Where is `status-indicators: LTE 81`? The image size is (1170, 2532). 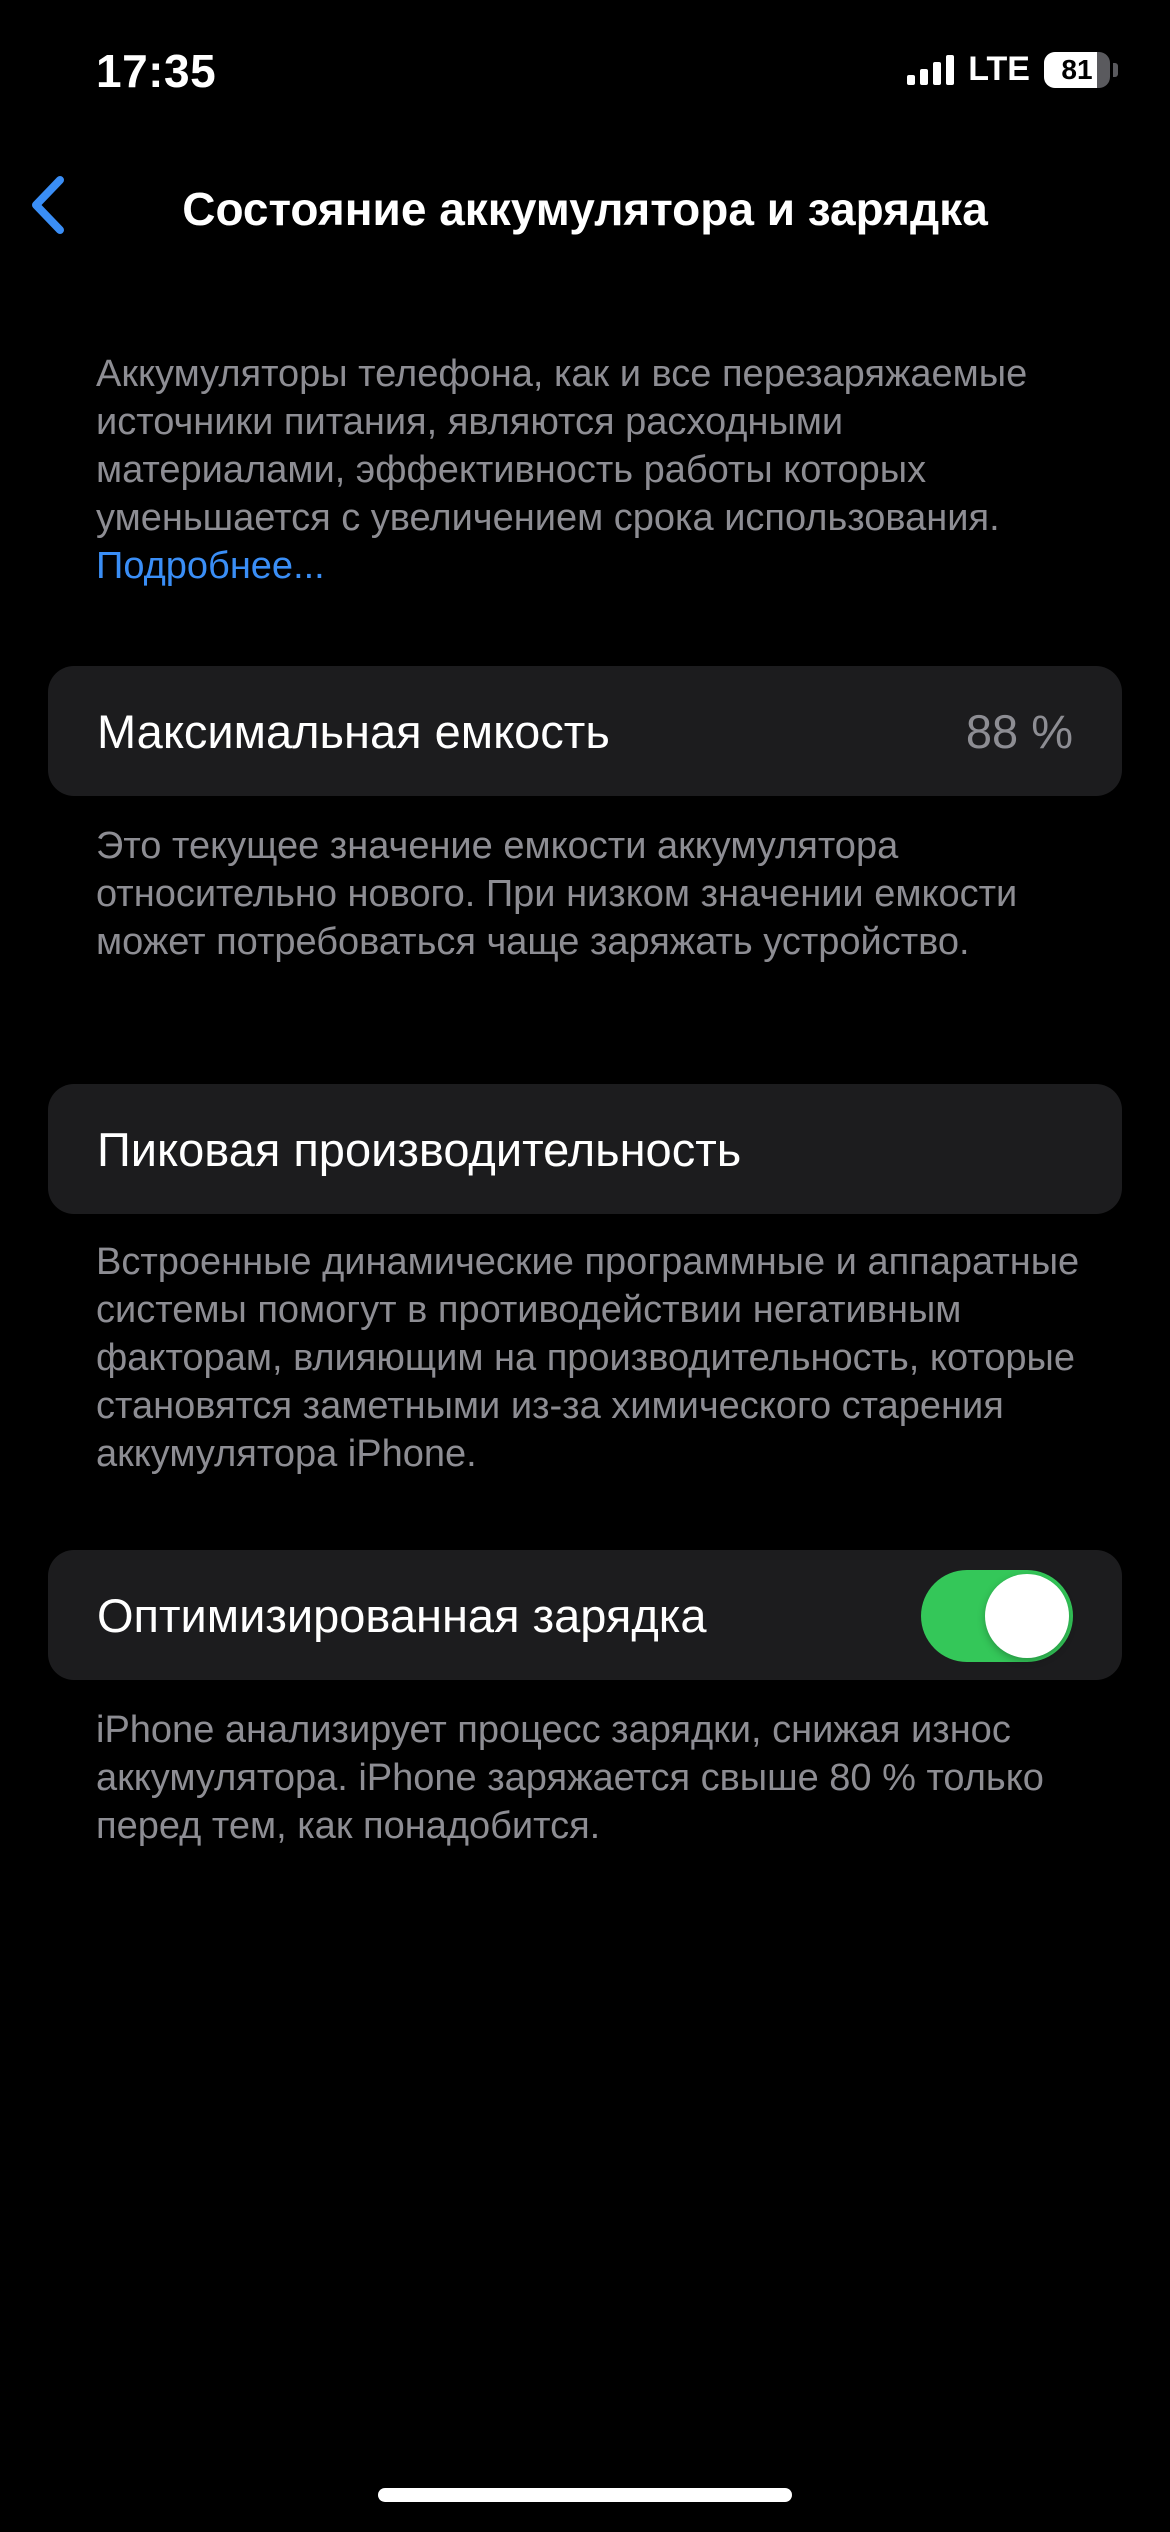
status-indicators: LTE 81 is located at coordinates (1012, 69).